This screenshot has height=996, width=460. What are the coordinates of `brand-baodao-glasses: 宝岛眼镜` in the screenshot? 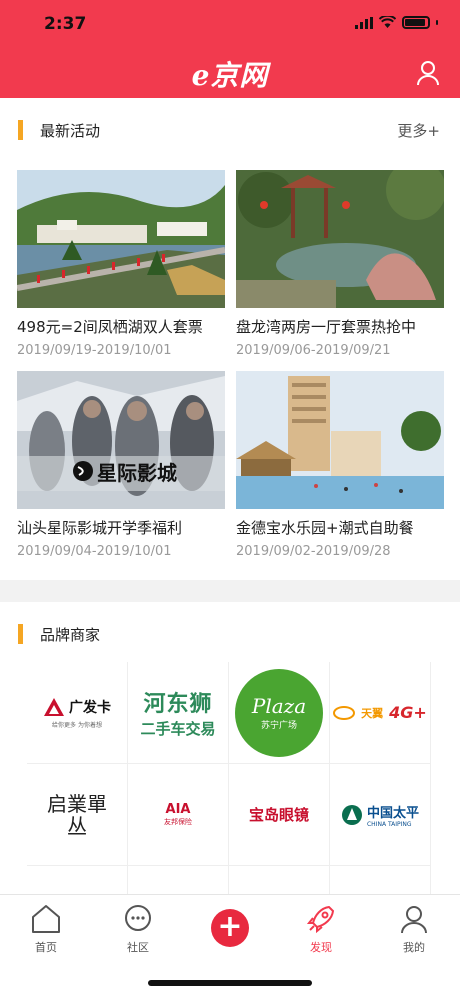 It's located at (279, 815).